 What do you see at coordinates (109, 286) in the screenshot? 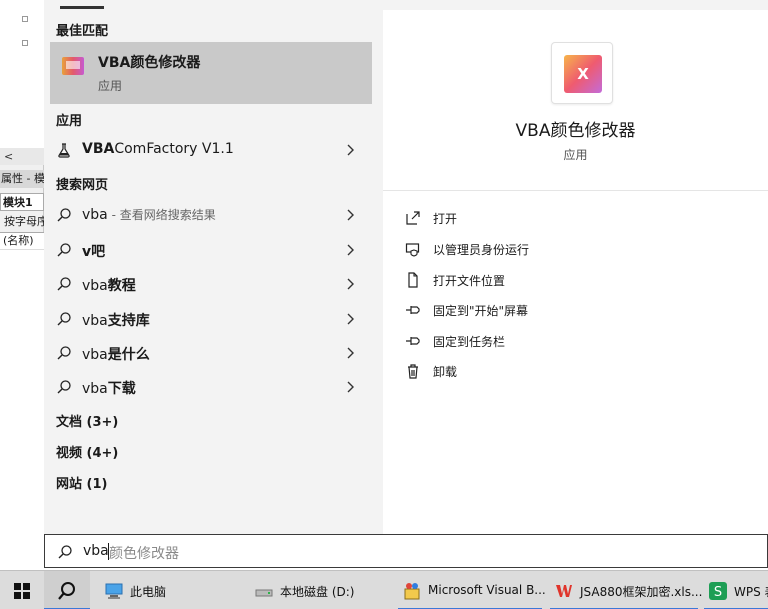
I see `web-result-label: vba教程` at bounding box center [109, 286].